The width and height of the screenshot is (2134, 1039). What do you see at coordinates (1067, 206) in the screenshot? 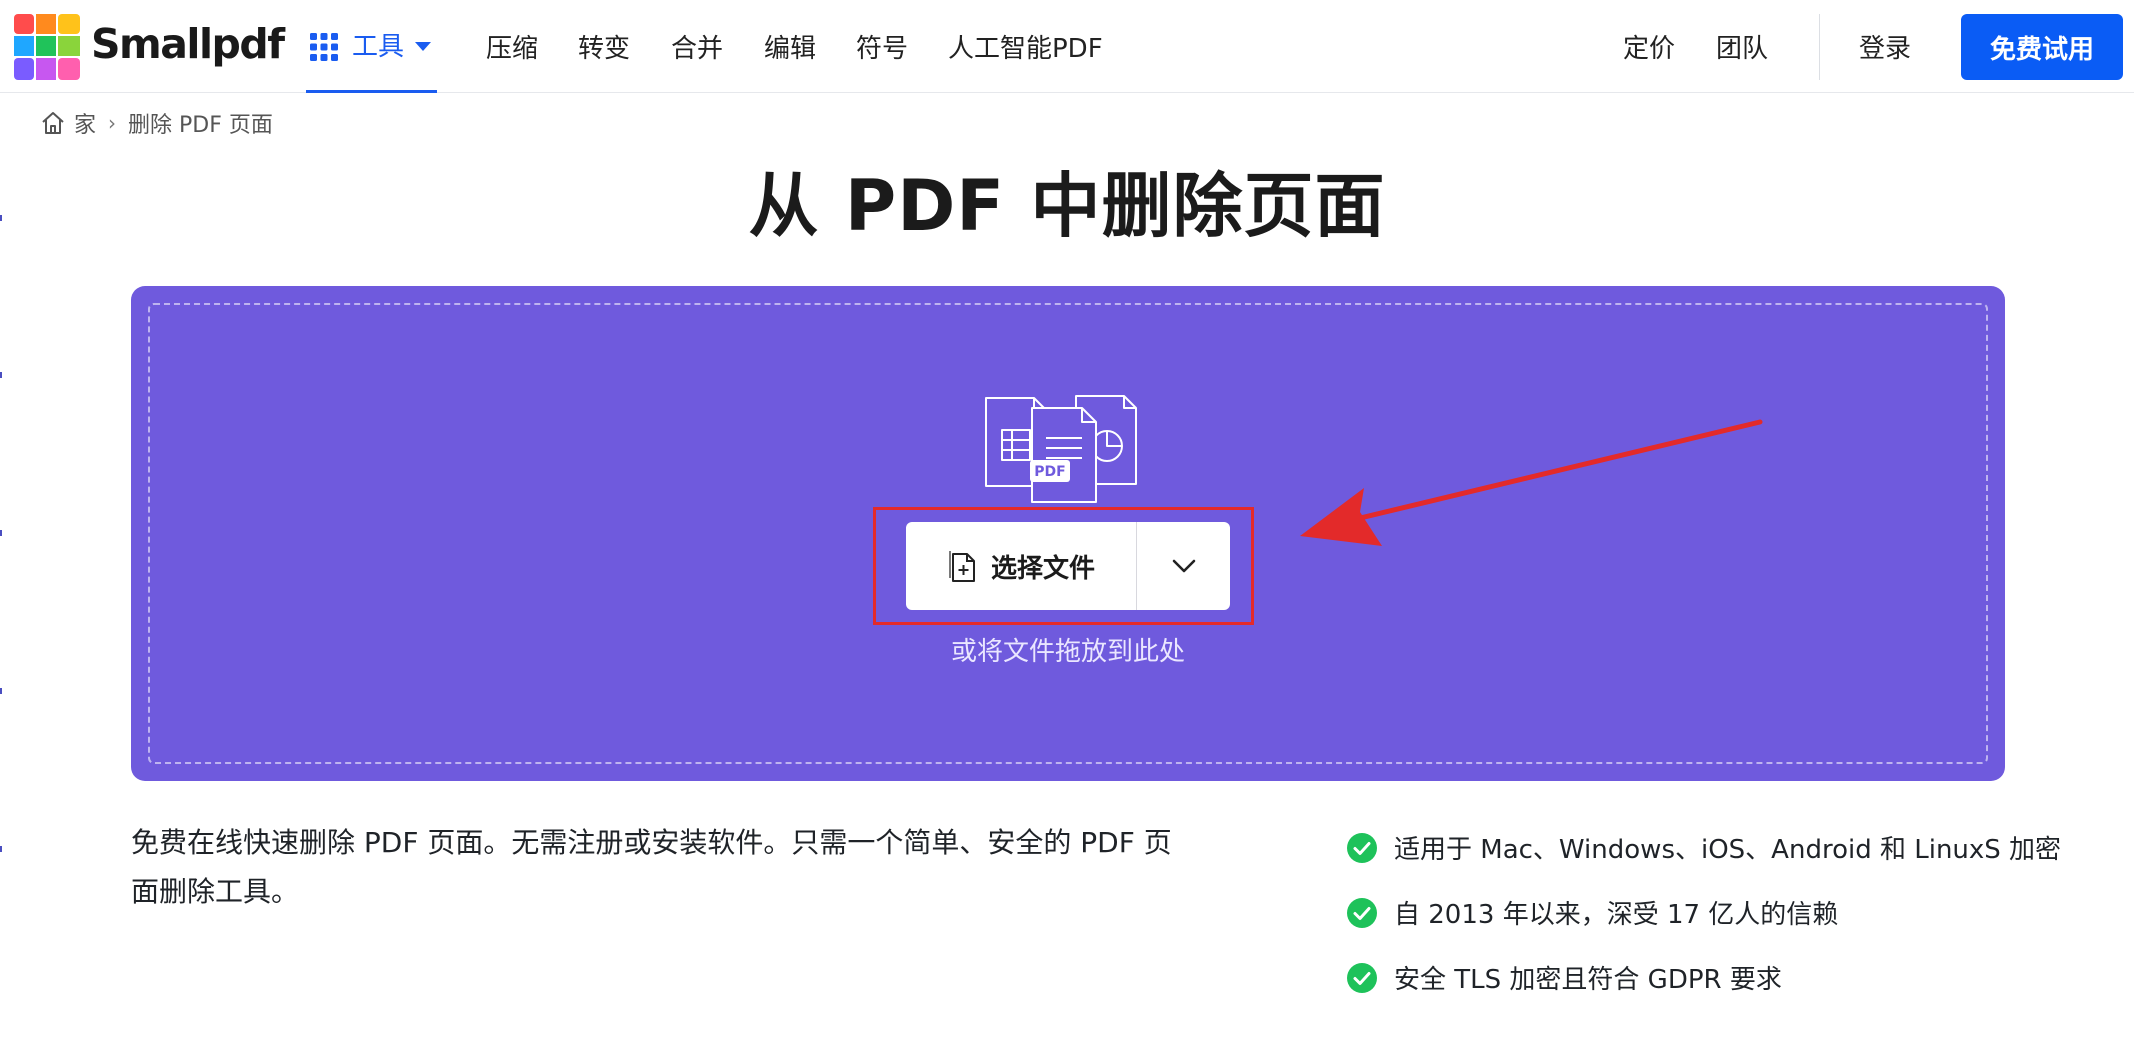
I see `page-title: 从 PDF 中删除页面` at bounding box center [1067, 206].